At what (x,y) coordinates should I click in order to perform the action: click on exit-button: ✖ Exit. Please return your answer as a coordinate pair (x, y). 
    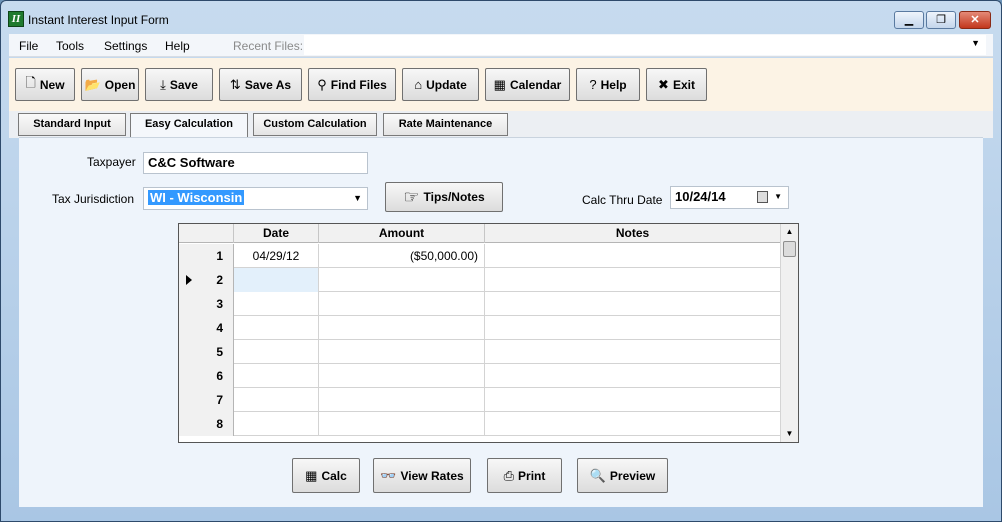
    Looking at the image, I should click on (676, 84).